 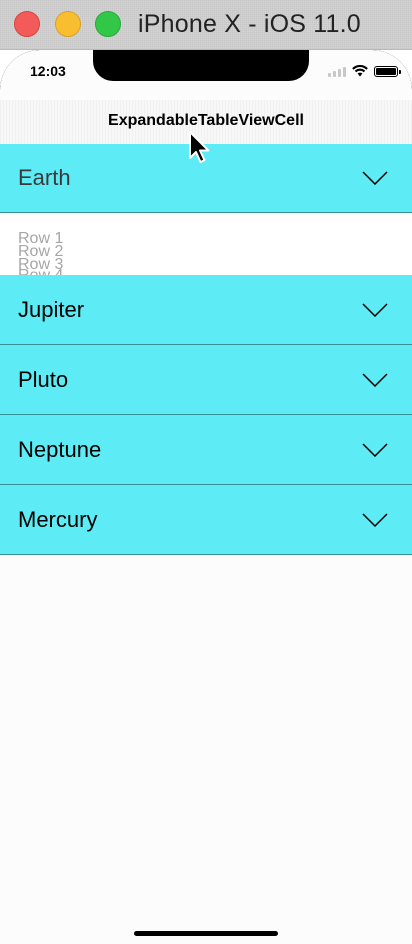 What do you see at coordinates (206, 933) in the screenshot?
I see `home-indicator` at bounding box center [206, 933].